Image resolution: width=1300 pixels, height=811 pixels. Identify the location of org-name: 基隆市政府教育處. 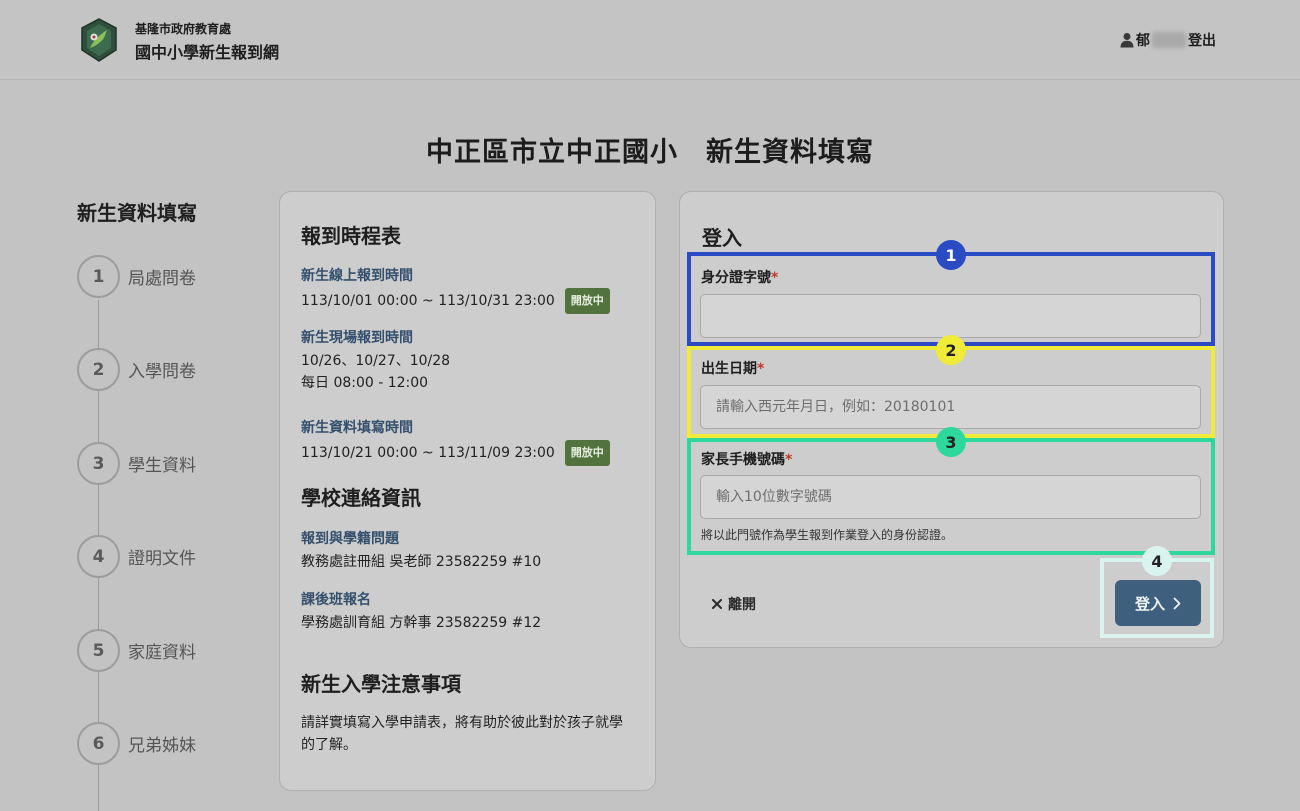
(183, 29).